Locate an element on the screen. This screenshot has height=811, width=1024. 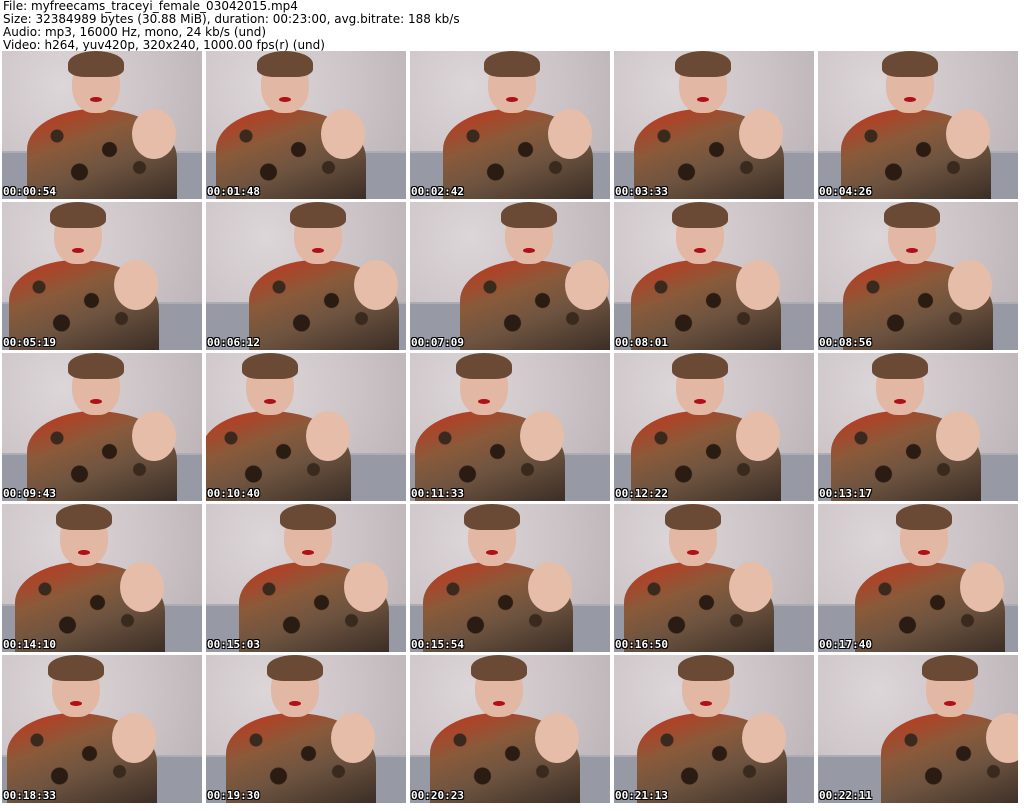
frame-timestamp: 00:21:13 is located at coordinates (641, 795).